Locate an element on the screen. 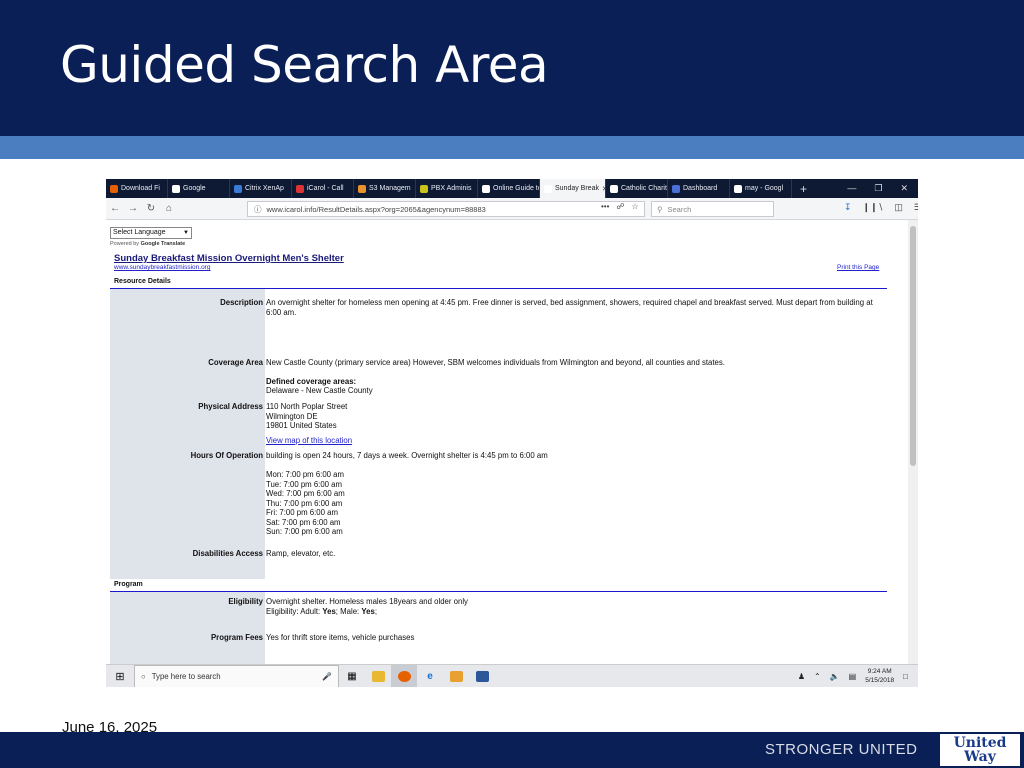 This screenshot has height=768, width=1024. home-icon: ⌂ is located at coordinates (169, 208).